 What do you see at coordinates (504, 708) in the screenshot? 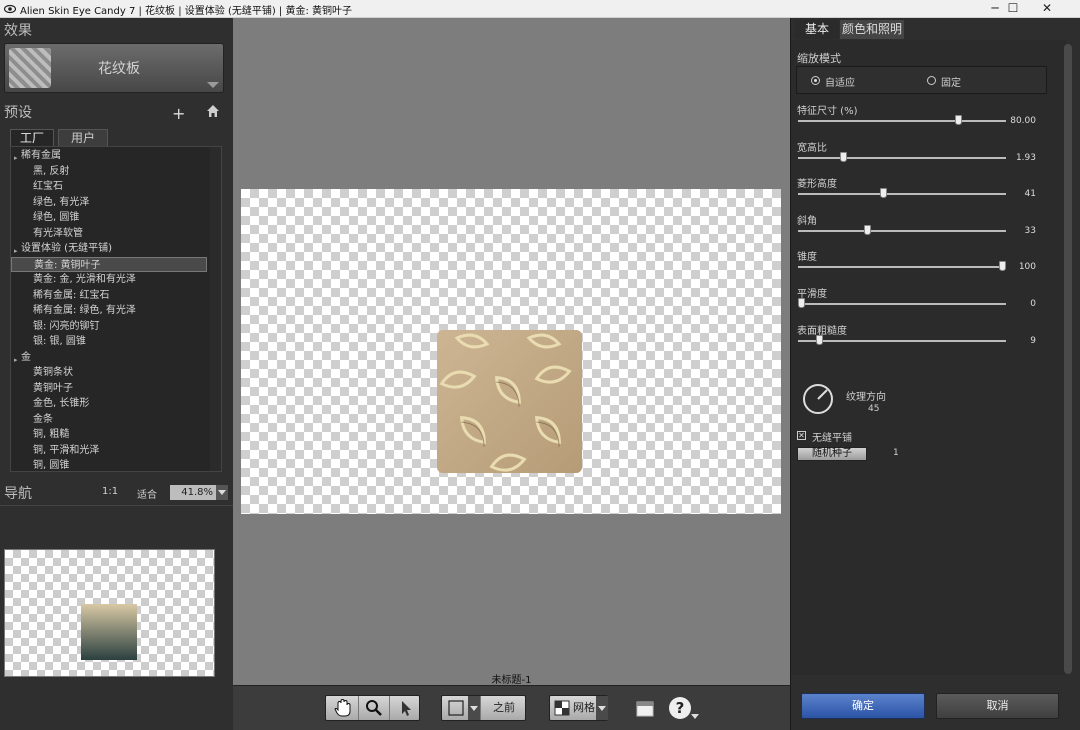
I see `before-button: 之前` at bounding box center [504, 708].